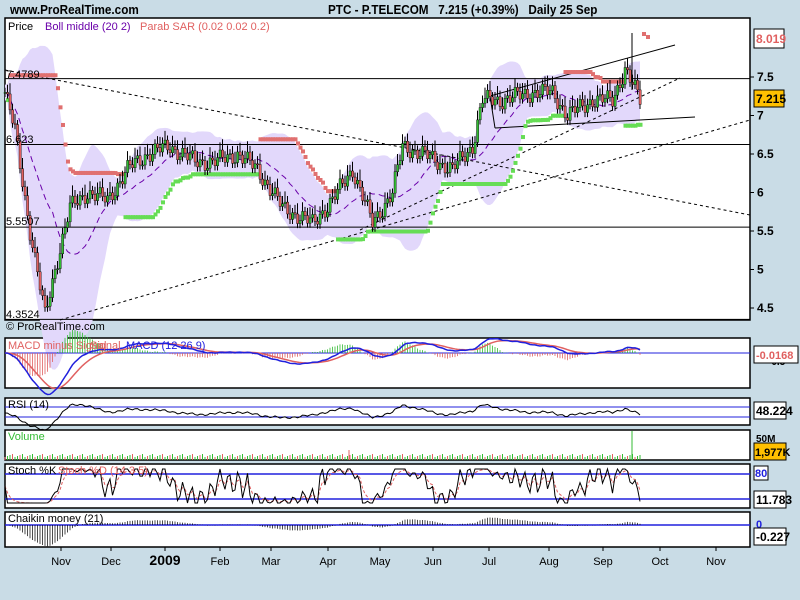 The width and height of the screenshot is (800, 600). Describe the element at coordinates (26, 437) in the screenshot. I see `volume-legend: Volume` at that location.